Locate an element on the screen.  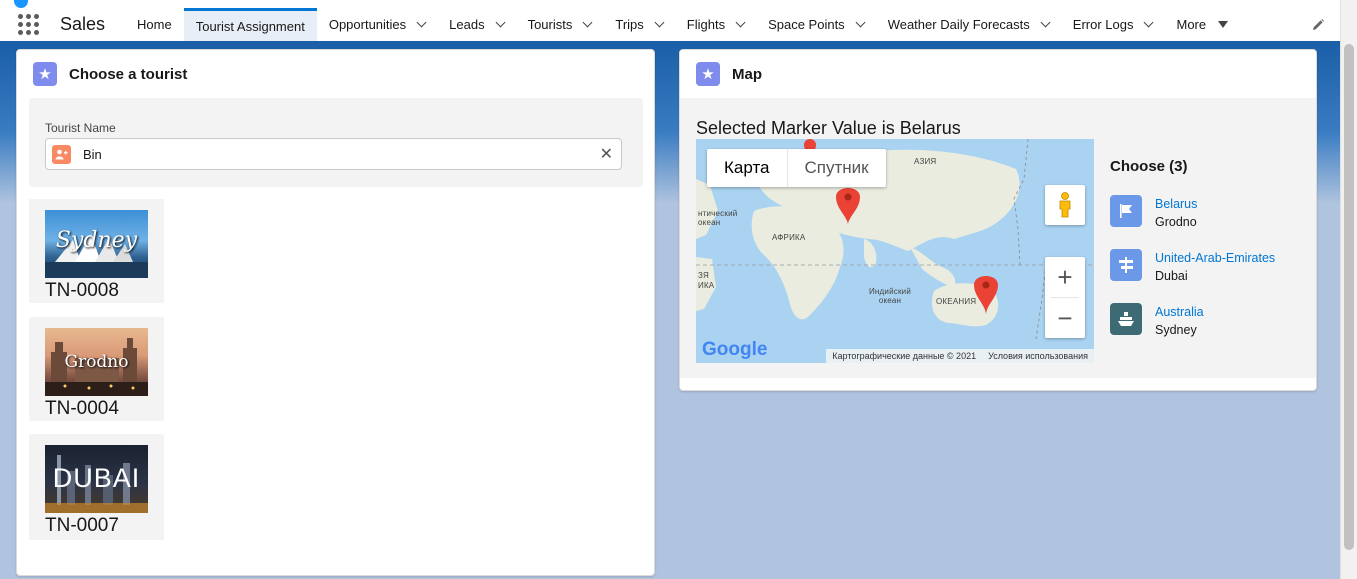
tab-label: Trips is located at coordinates (629, 24).